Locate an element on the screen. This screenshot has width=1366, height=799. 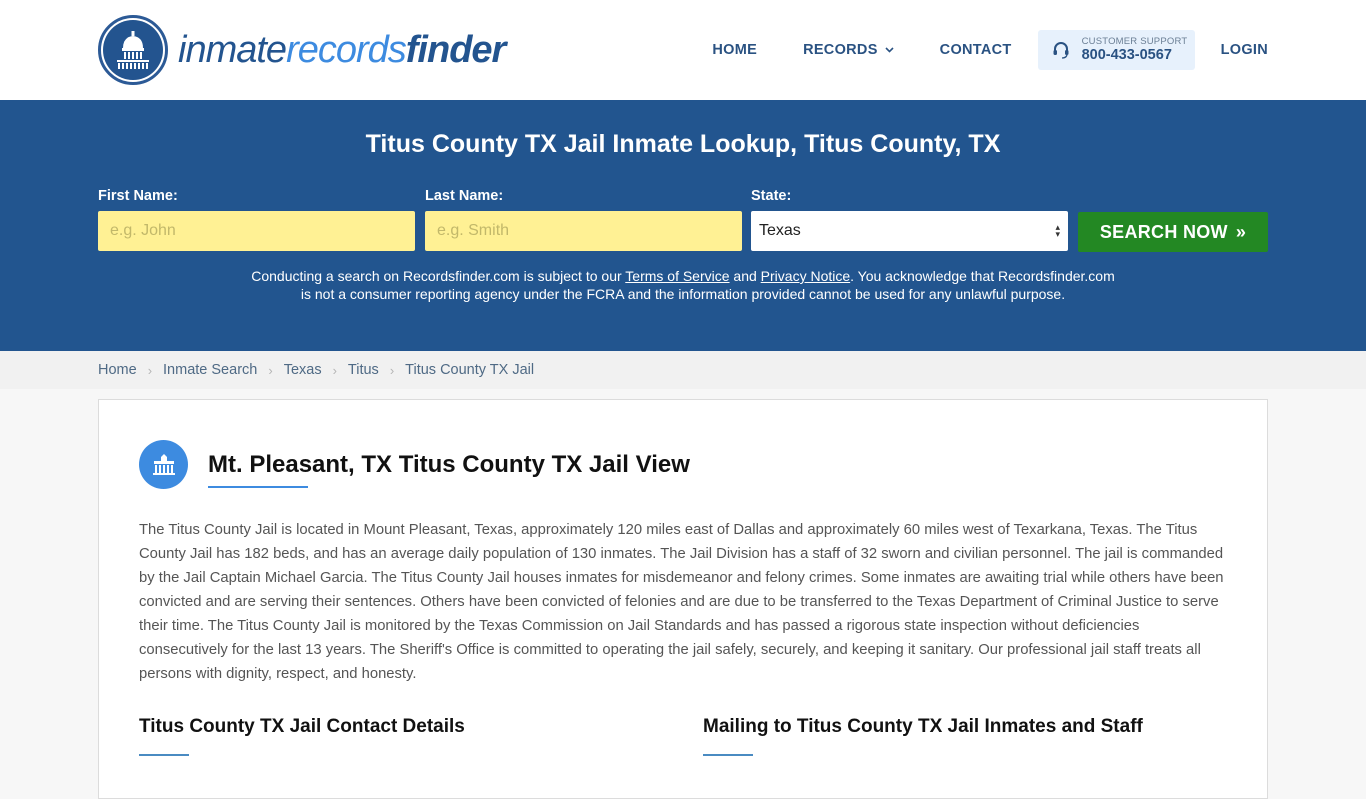
nav-contact: CONTACT is located at coordinates (976, 50).